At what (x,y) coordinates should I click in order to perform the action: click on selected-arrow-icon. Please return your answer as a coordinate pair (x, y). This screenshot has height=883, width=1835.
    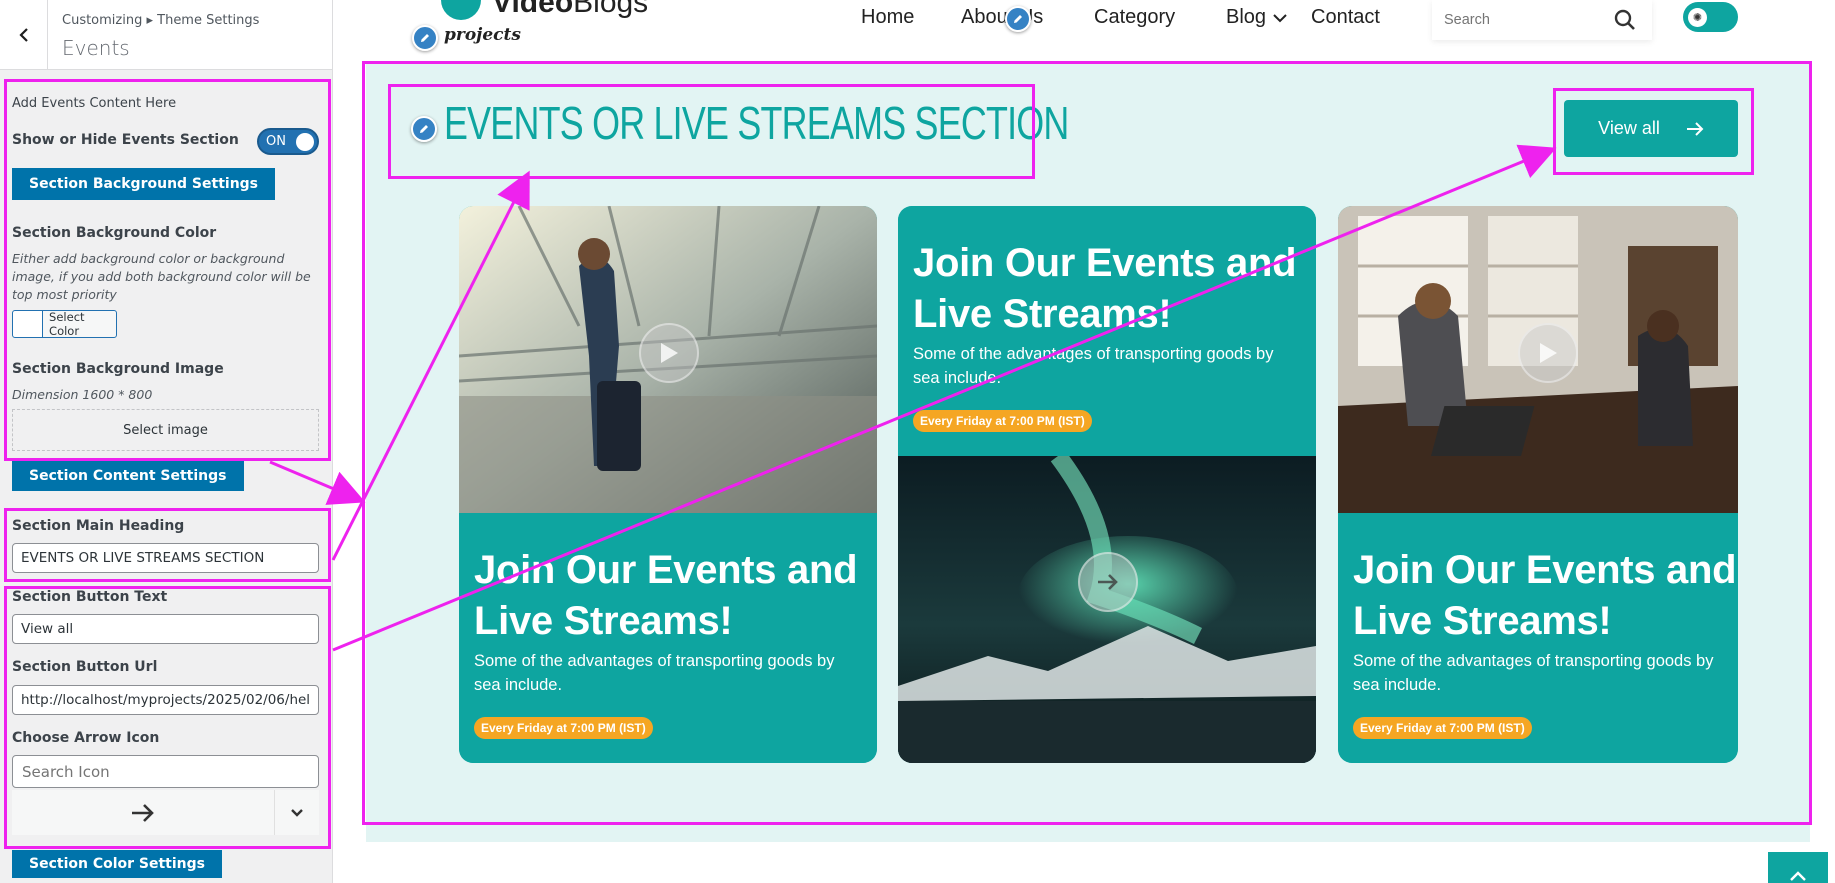
    Looking at the image, I should click on (143, 812).